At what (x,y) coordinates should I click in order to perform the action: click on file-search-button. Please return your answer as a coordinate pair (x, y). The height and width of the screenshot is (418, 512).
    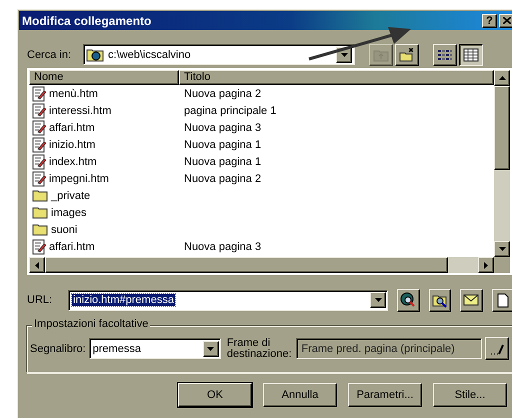
    Looking at the image, I should click on (440, 300).